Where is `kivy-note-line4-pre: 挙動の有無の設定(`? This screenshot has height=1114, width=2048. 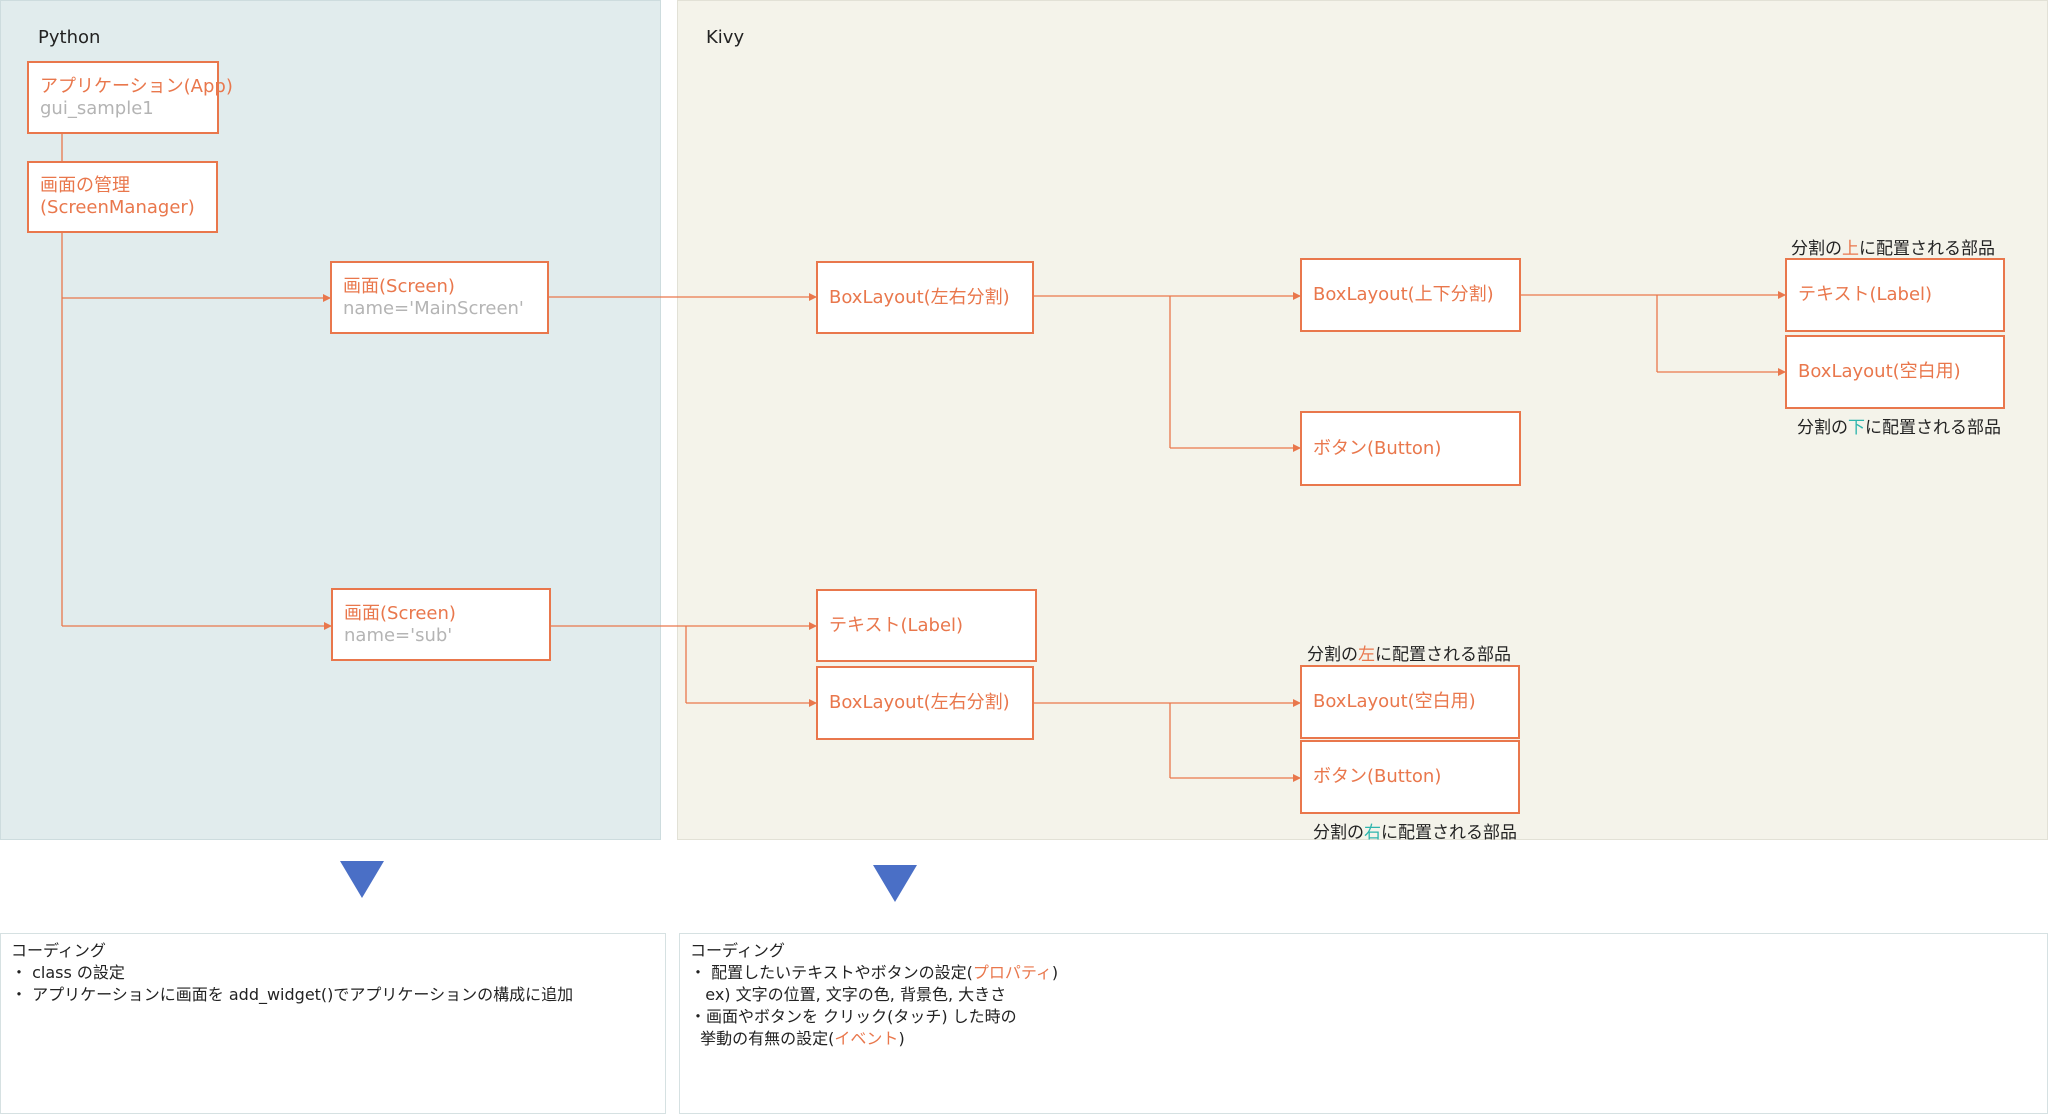
kivy-note-line4-pre: 挙動の有無の設定( is located at coordinates (762, 1038).